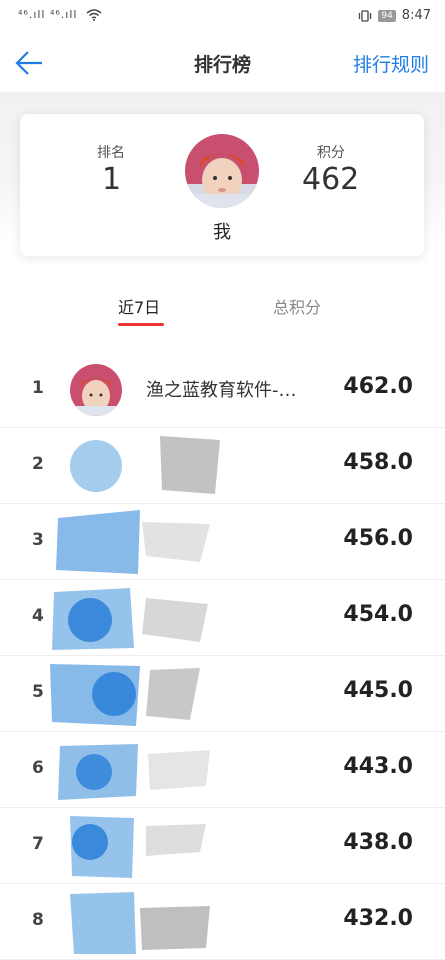  Describe the element at coordinates (222, 17) in the screenshot. I see `status-bar: ⁴⁶.ıll ⁴⁶.ıll 94 8:47` at that location.